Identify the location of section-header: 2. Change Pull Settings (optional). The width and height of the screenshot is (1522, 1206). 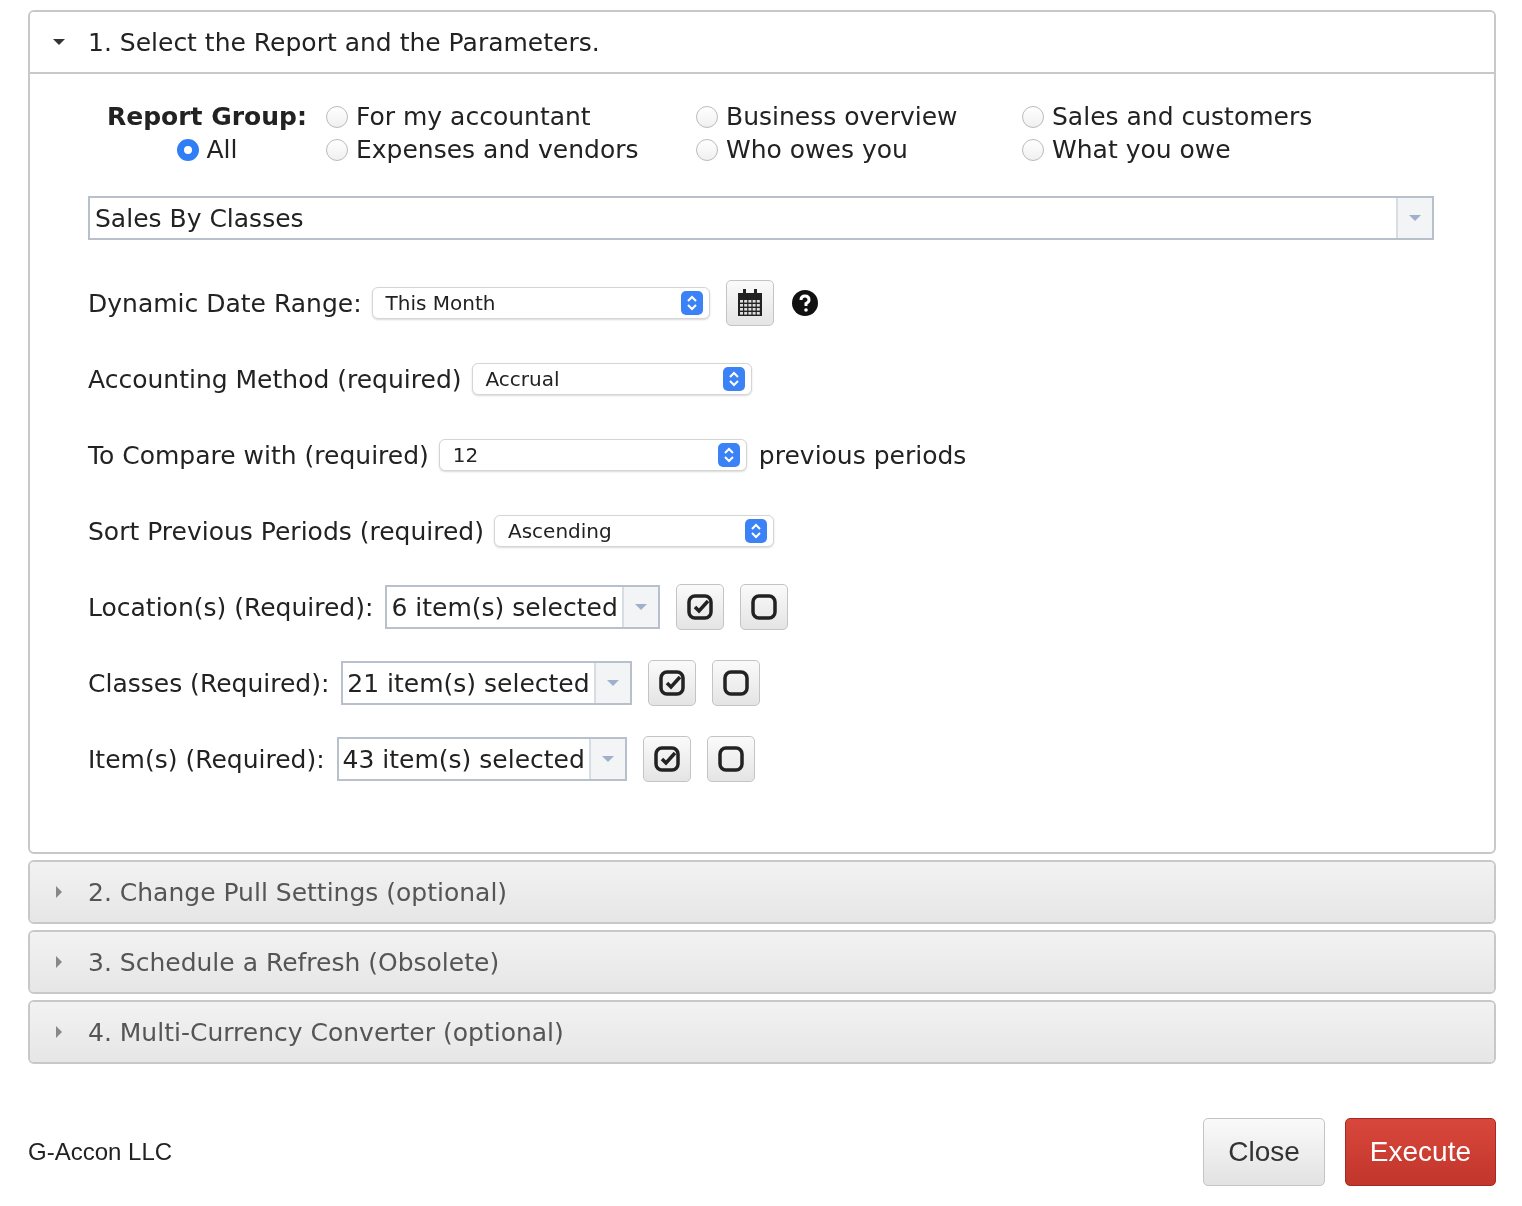
(762, 892).